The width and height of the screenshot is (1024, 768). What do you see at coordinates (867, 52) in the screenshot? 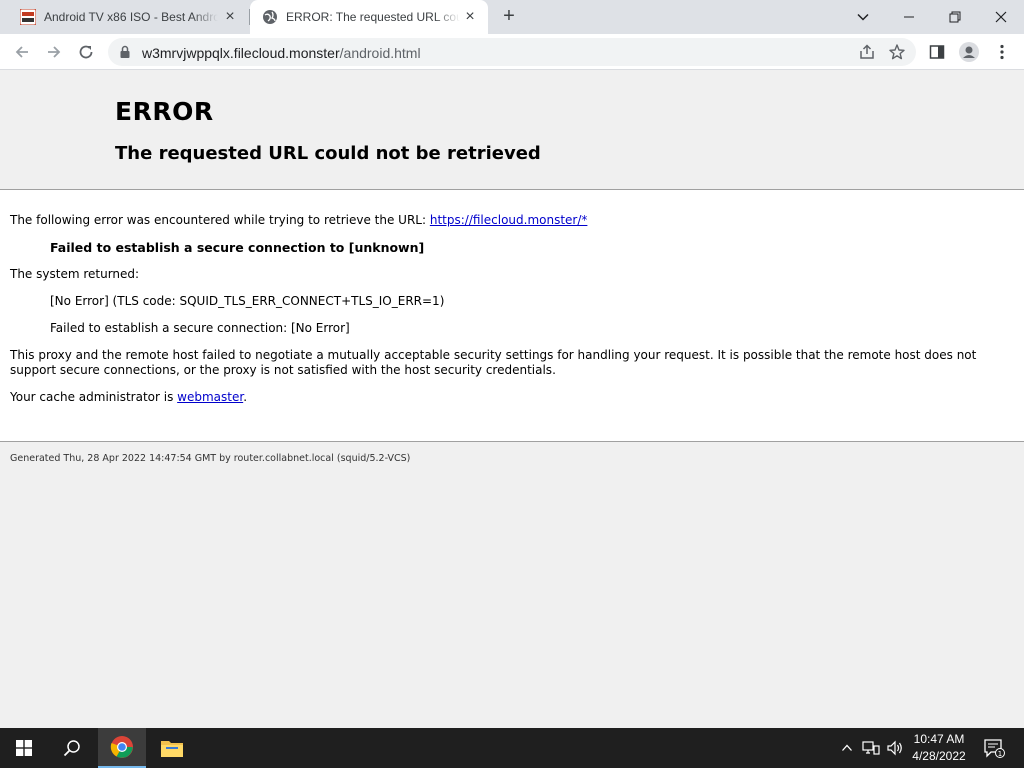
I see `share-icon` at bounding box center [867, 52].